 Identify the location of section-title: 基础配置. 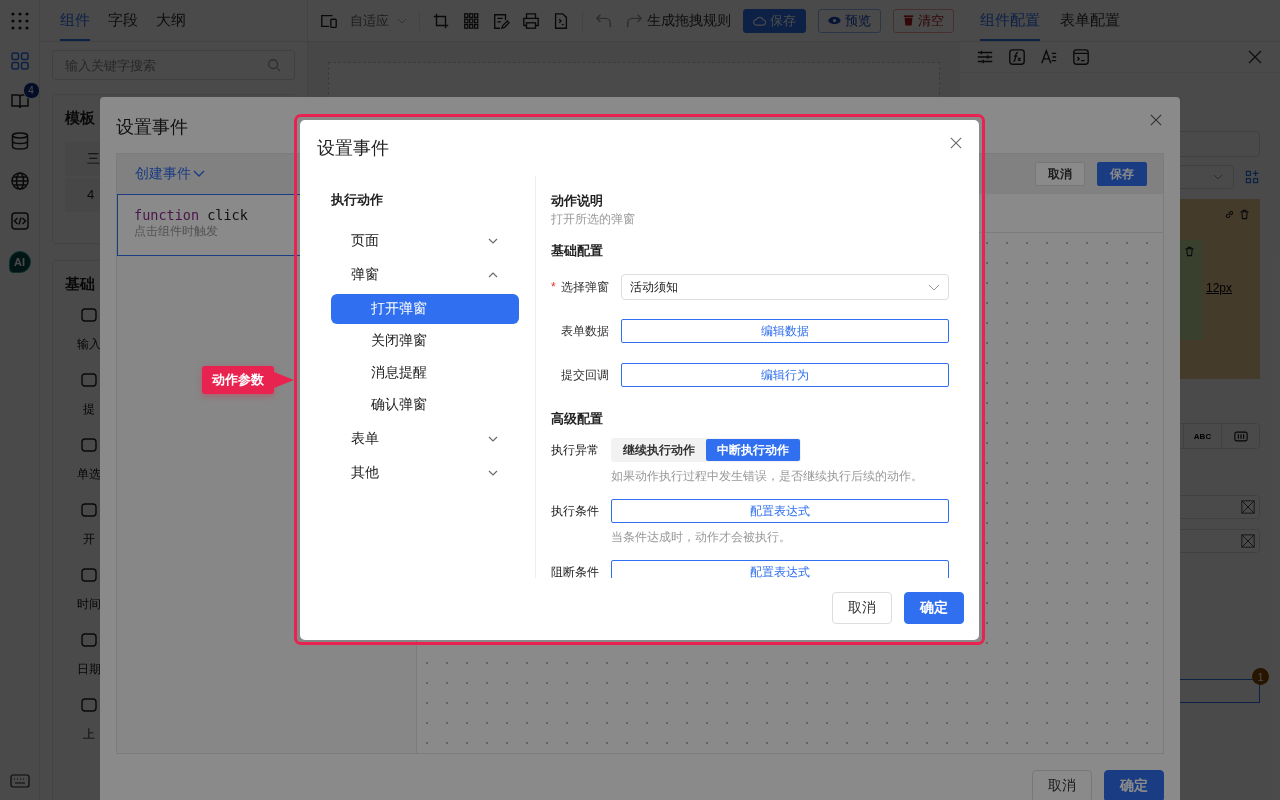
(577, 251).